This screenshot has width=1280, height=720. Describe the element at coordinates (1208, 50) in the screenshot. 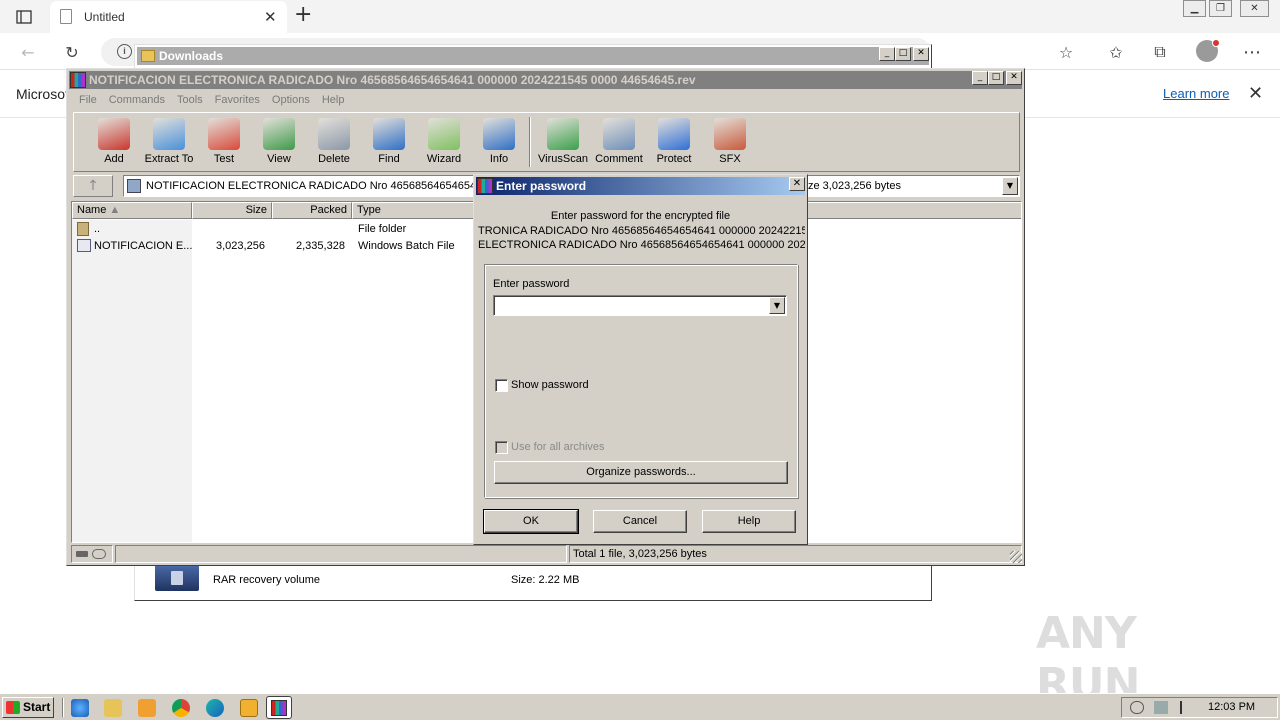

I see `profile-avatar` at that location.